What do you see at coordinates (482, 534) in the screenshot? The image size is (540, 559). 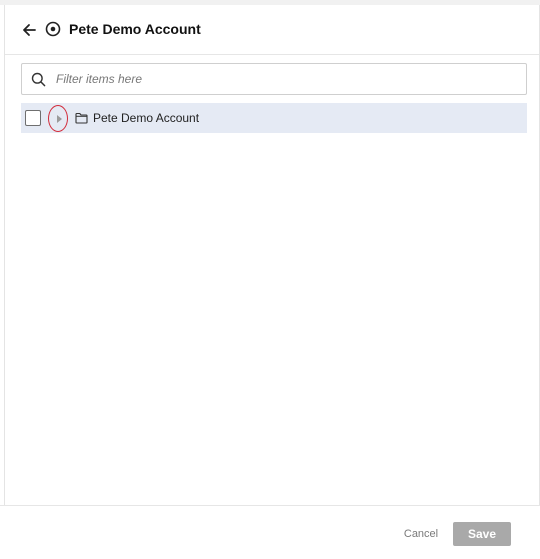 I see `save-button: Save` at bounding box center [482, 534].